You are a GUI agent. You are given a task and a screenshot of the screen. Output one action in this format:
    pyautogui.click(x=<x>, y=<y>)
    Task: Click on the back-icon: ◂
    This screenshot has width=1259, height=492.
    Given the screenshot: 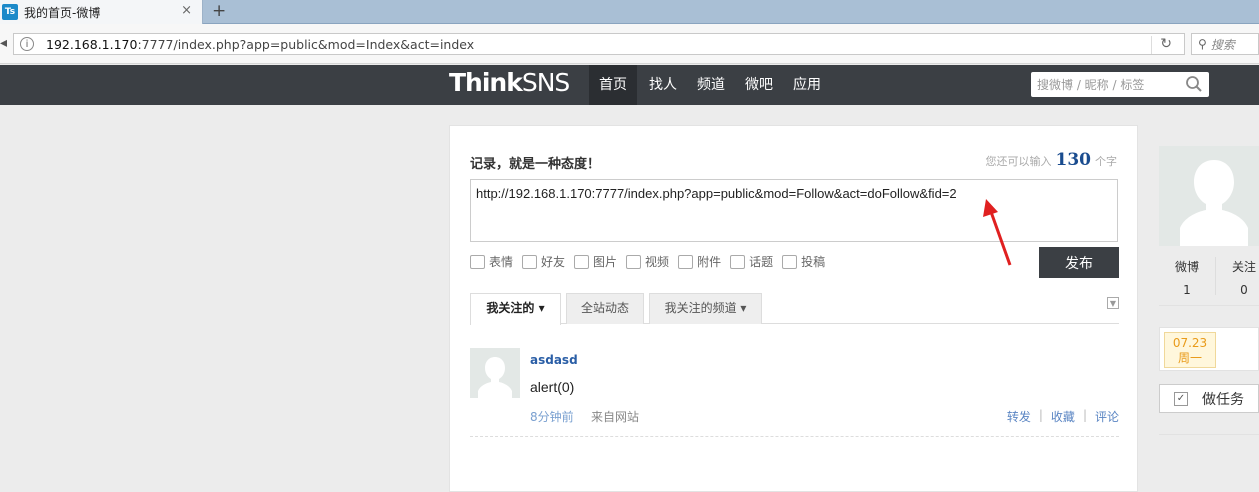 What is the action you would take?
    pyautogui.click(x=3, y=43)
    